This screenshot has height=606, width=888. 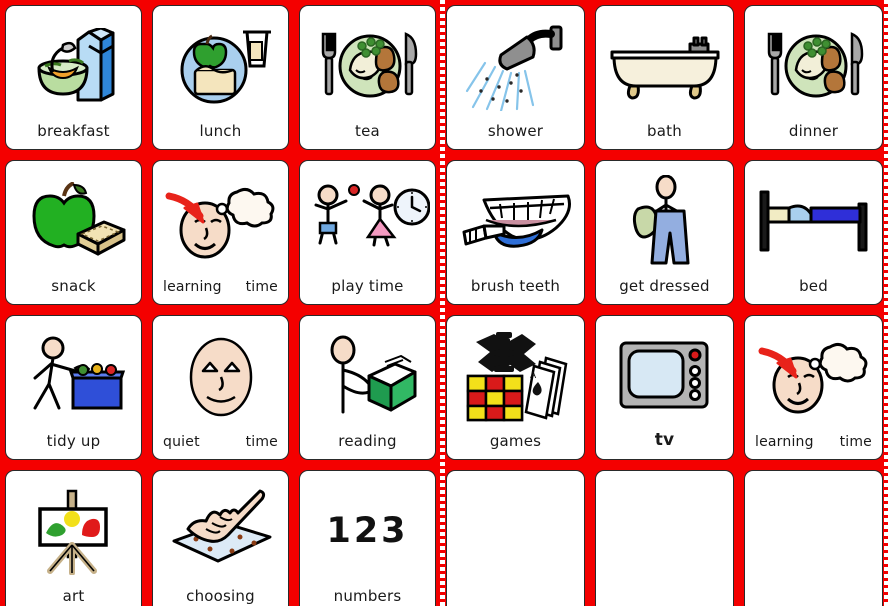 I want to click on schedule-card-numbers: 123 numbers, so click(x=367, y=538).